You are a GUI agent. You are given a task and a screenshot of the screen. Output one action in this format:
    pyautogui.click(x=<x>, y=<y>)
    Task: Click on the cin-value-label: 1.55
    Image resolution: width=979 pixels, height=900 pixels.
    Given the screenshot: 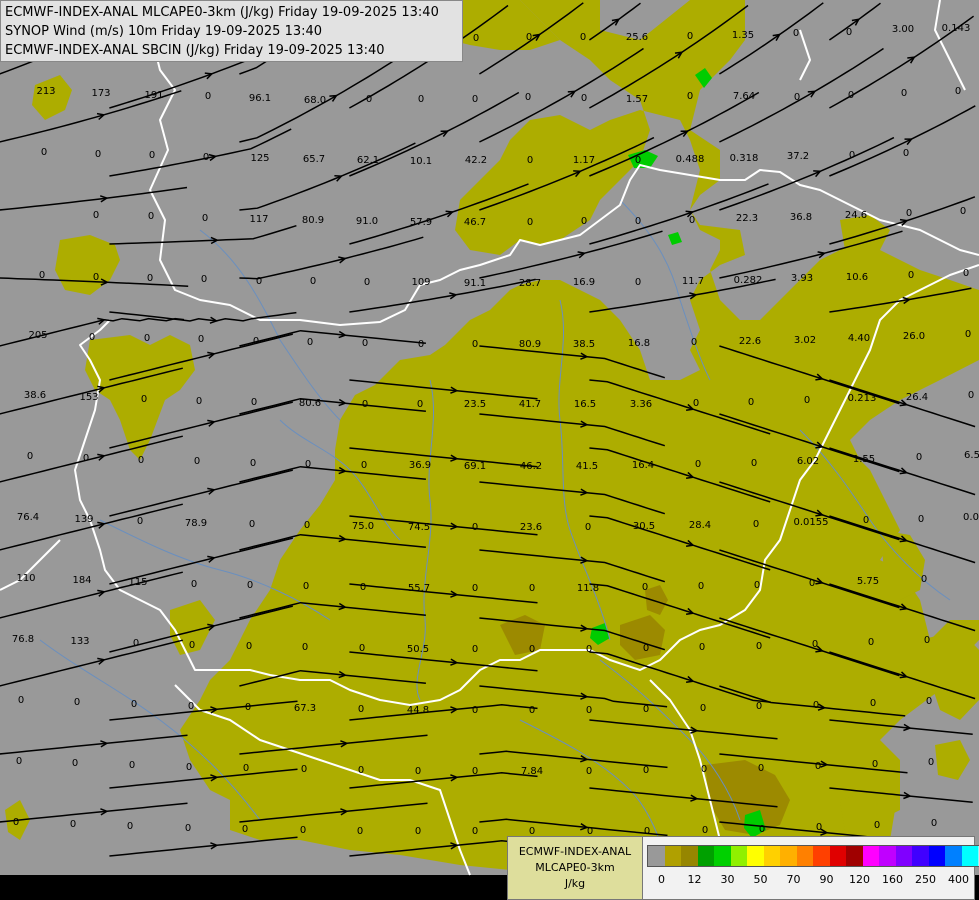 What is the action you would take?
    pyautogui.click(x=864, y=459)
    